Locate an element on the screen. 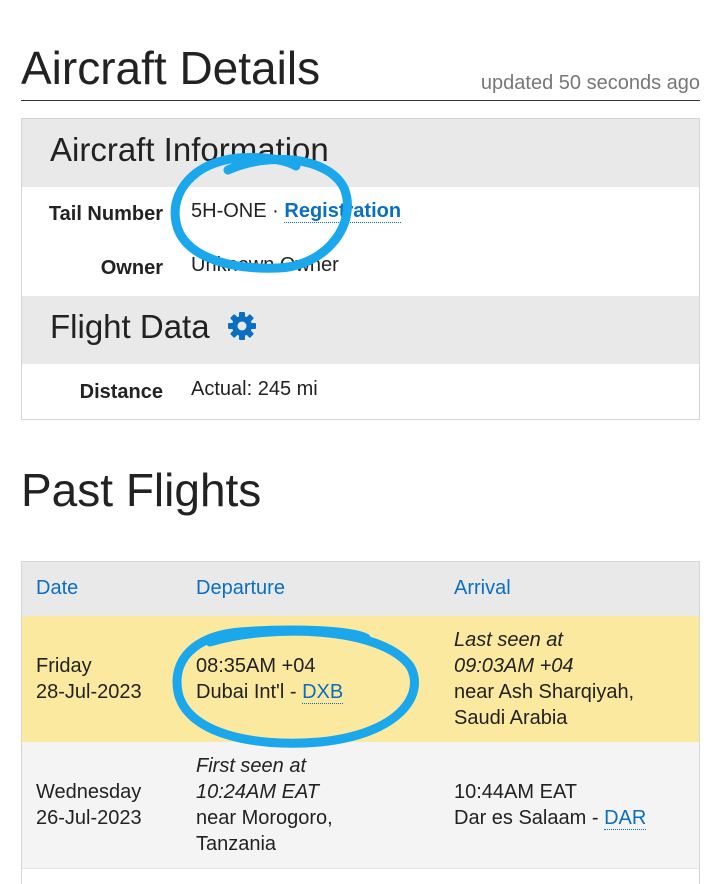 The width and height of the screenshot is (720, 884). arrival-airport-name: Dar es Salaam - is located at coordinates (526, 818).